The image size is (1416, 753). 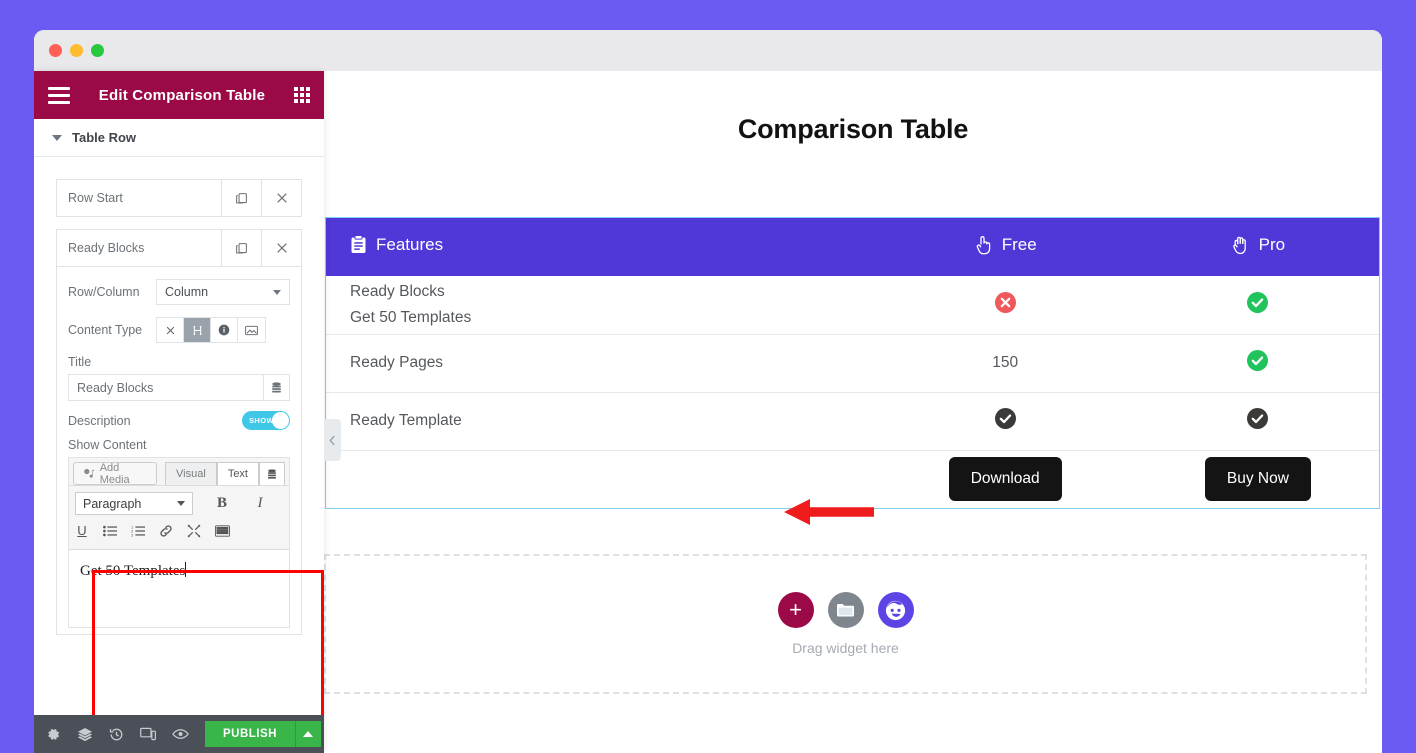 What do you see at coordinates (179, 588) in the screenshot?
I see `editor-content-area: Get 50 Templates` at bounding box center [179, 588].